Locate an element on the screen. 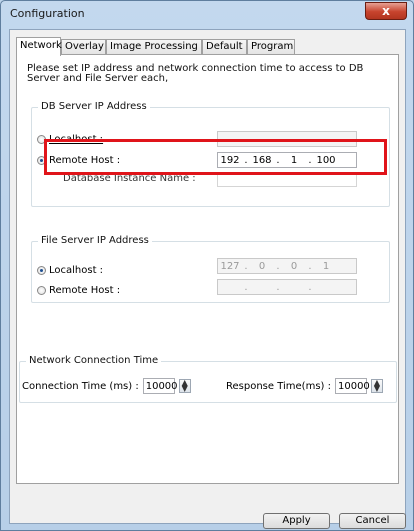 This screenshot has width=414, height=531. cancel-button: Cancel is located at coordinates (372, 521).